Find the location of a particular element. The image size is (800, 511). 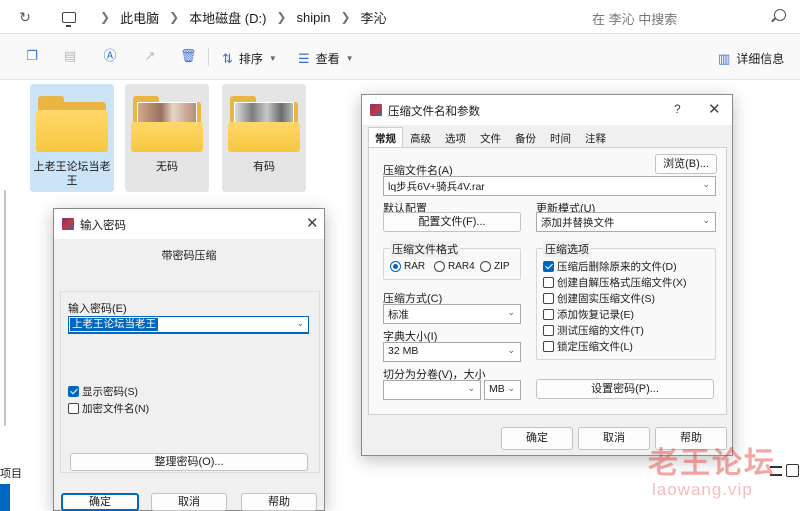

view-icon: ☰ is located at coordinates (304, 58).